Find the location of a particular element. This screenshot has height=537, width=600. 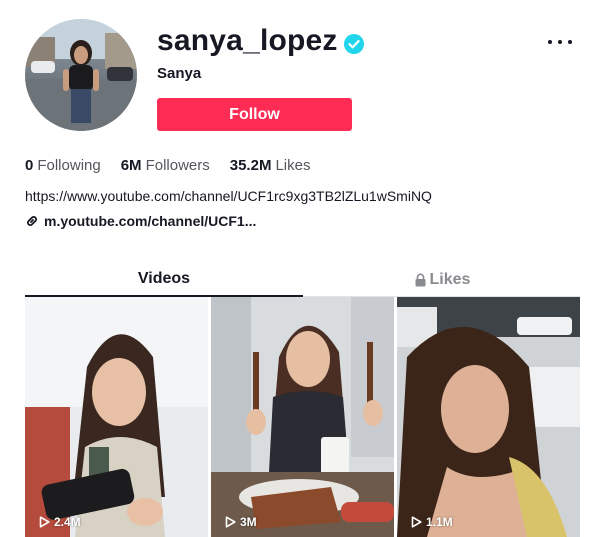

profile-tabs: Videos Likes is located at coordinates (302, 280).